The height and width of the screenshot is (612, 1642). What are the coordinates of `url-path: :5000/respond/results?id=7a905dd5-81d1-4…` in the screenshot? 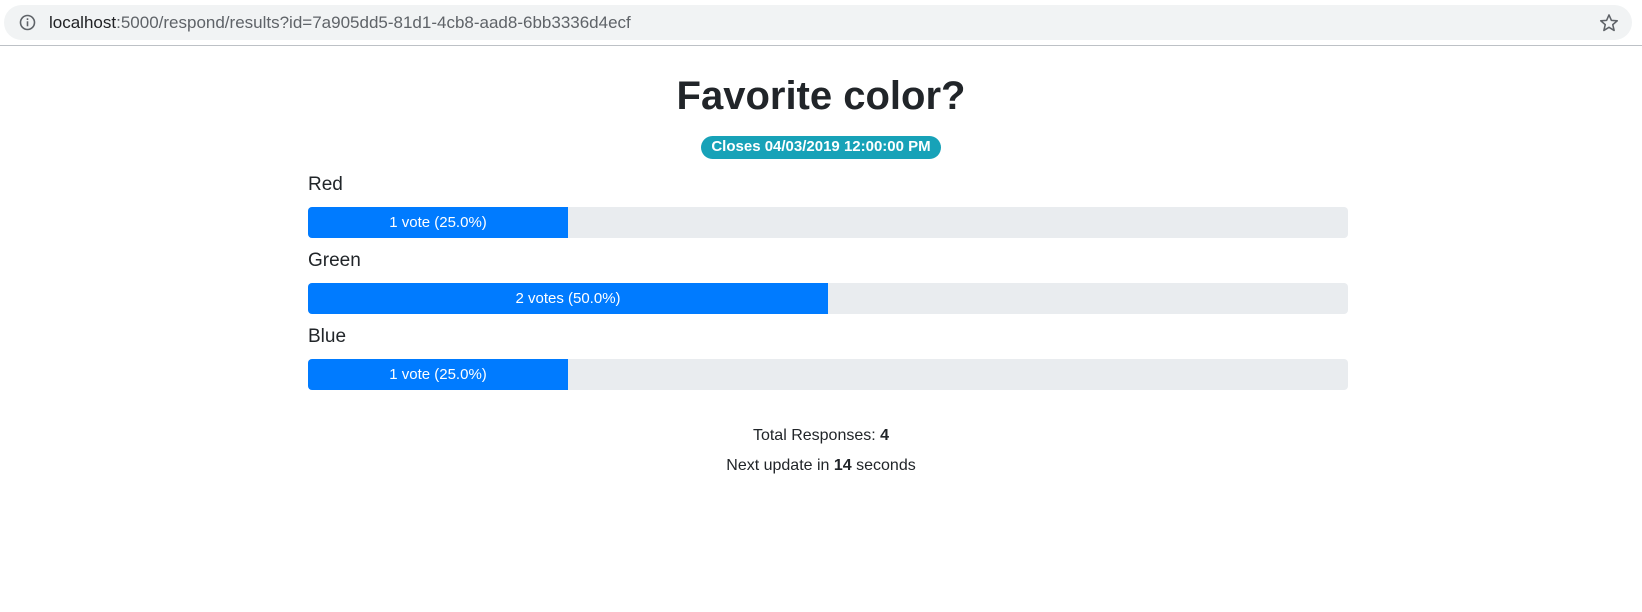 It's located at (373, 22).